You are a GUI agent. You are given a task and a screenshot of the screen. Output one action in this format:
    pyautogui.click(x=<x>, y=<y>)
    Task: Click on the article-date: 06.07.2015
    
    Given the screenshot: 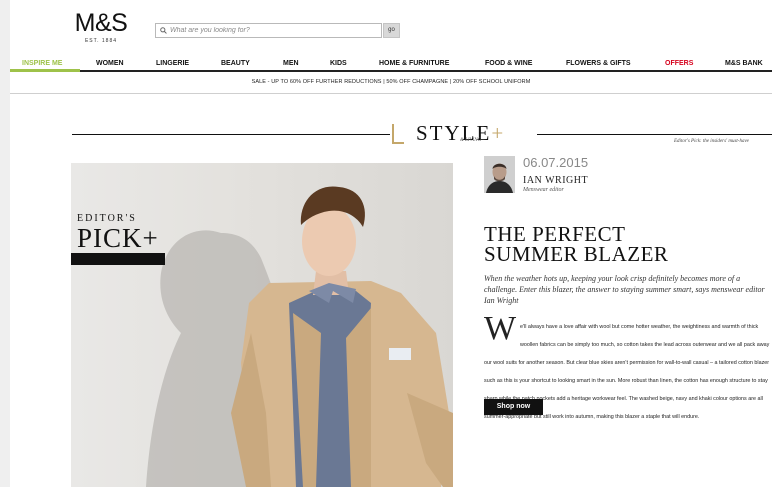 What is the action you would take?
    pyautogui.click(x=556, y=162)
    